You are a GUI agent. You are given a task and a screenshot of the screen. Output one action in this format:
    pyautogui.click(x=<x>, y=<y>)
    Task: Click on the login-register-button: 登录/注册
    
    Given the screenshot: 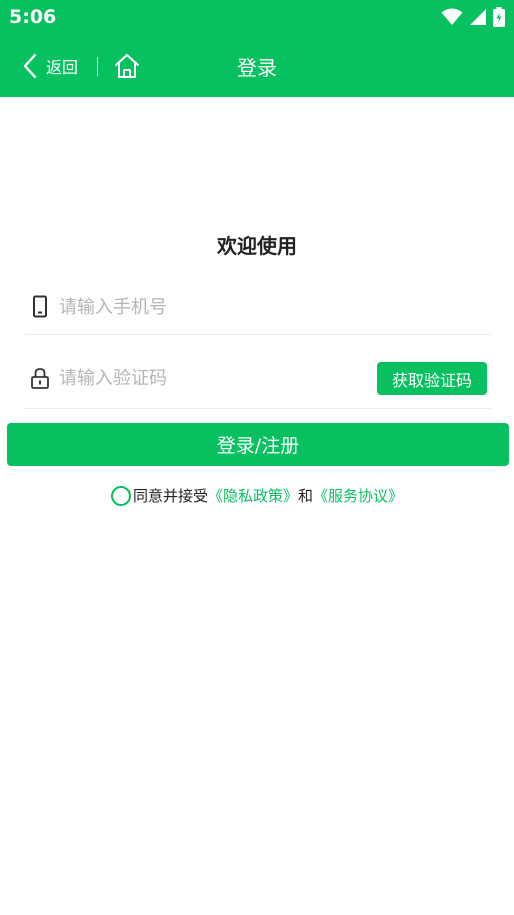 What is the action you would take?
    pyautogui.click(x=258, y=444)
    